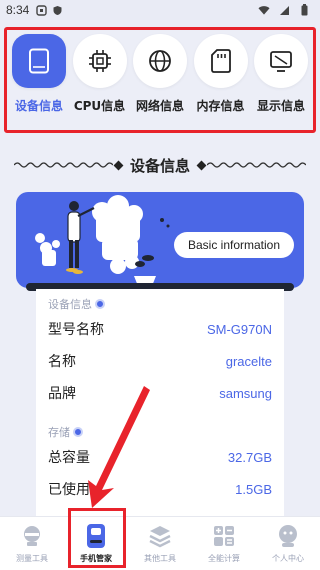 This screenshot has width=320, height=570. What do you see at coordinates (253, 489) in the screenshot?
I see `info-value: 1.5GB` at bounding box center [253, 489].